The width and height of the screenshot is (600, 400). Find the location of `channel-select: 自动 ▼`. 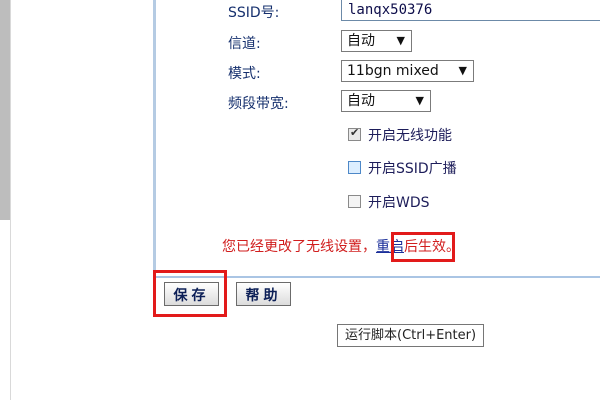

channel-select: 自动 ▼ is located at coordinates (376, 41).